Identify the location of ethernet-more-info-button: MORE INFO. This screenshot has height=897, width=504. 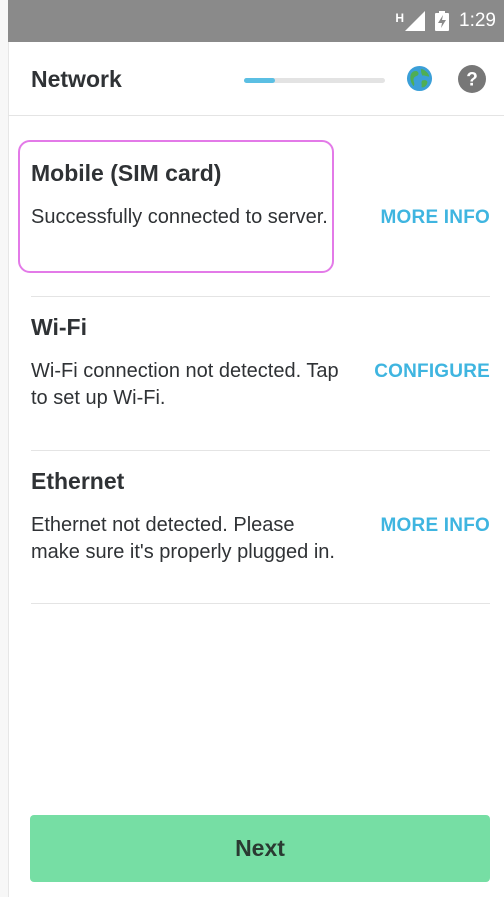
(435, 526).